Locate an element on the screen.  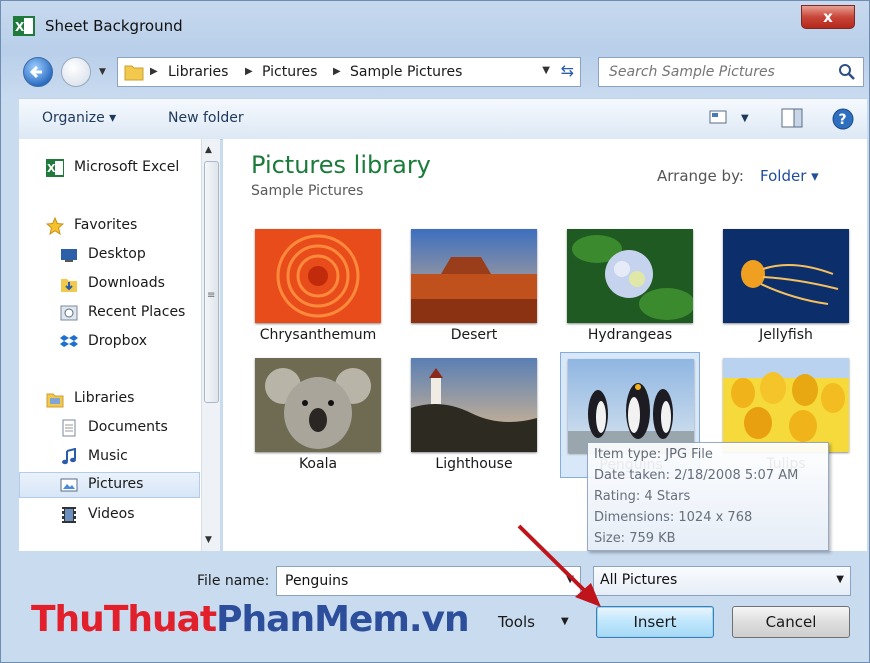
file-label: Chrysanthemum is located at coordinates (318, 335).